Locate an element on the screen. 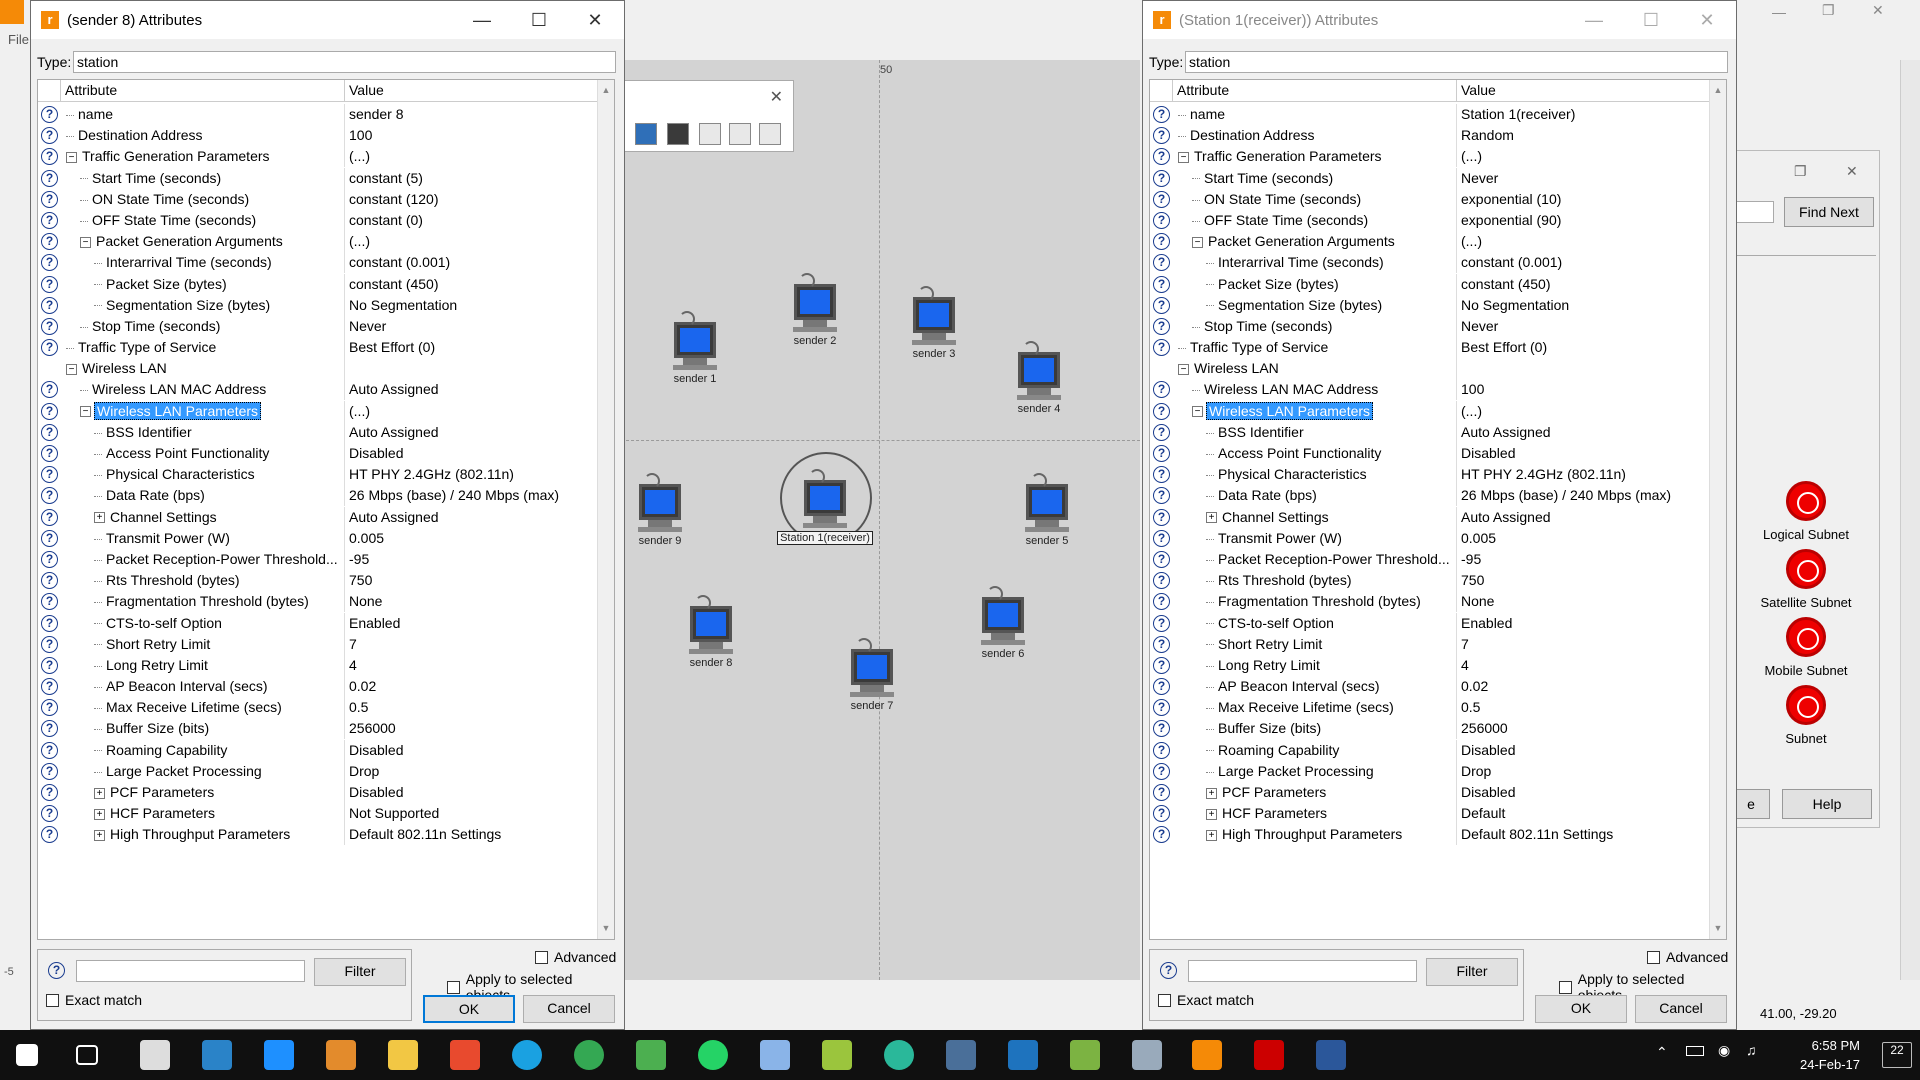  attribute-name-cell: Access Point Functionality is located at coordinates (201, 453).